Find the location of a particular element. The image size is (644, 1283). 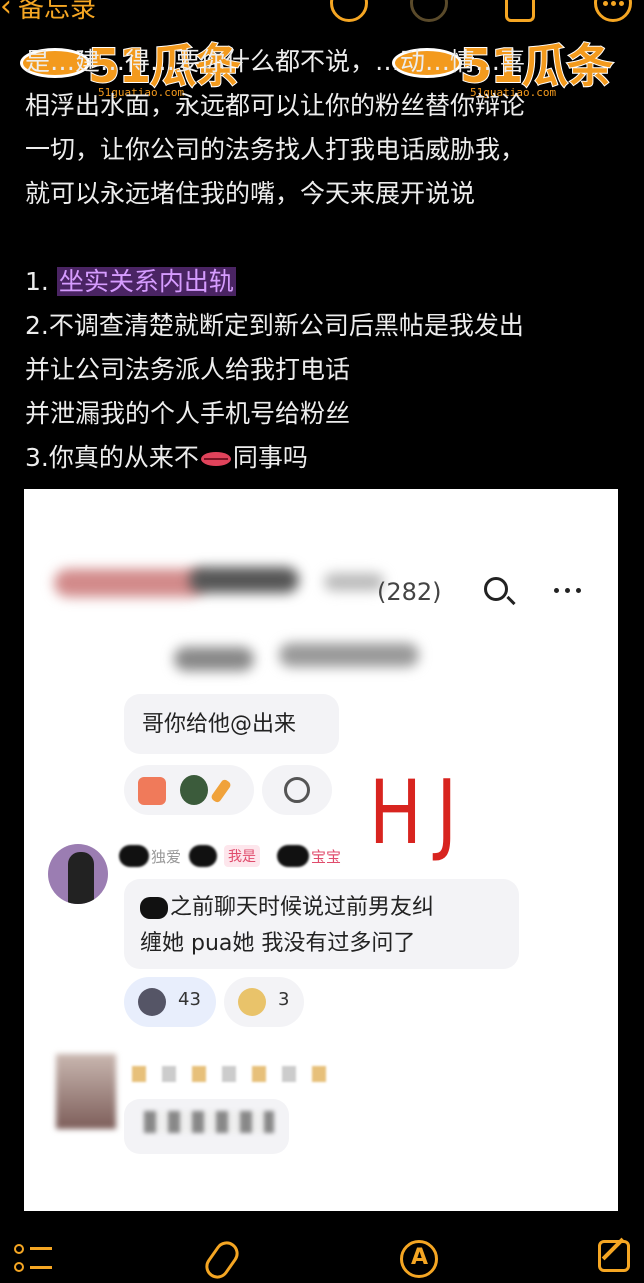

note-line: 是…建…得…要你什么都不说，…动…情…喜 is located at coordinates (275, 61).